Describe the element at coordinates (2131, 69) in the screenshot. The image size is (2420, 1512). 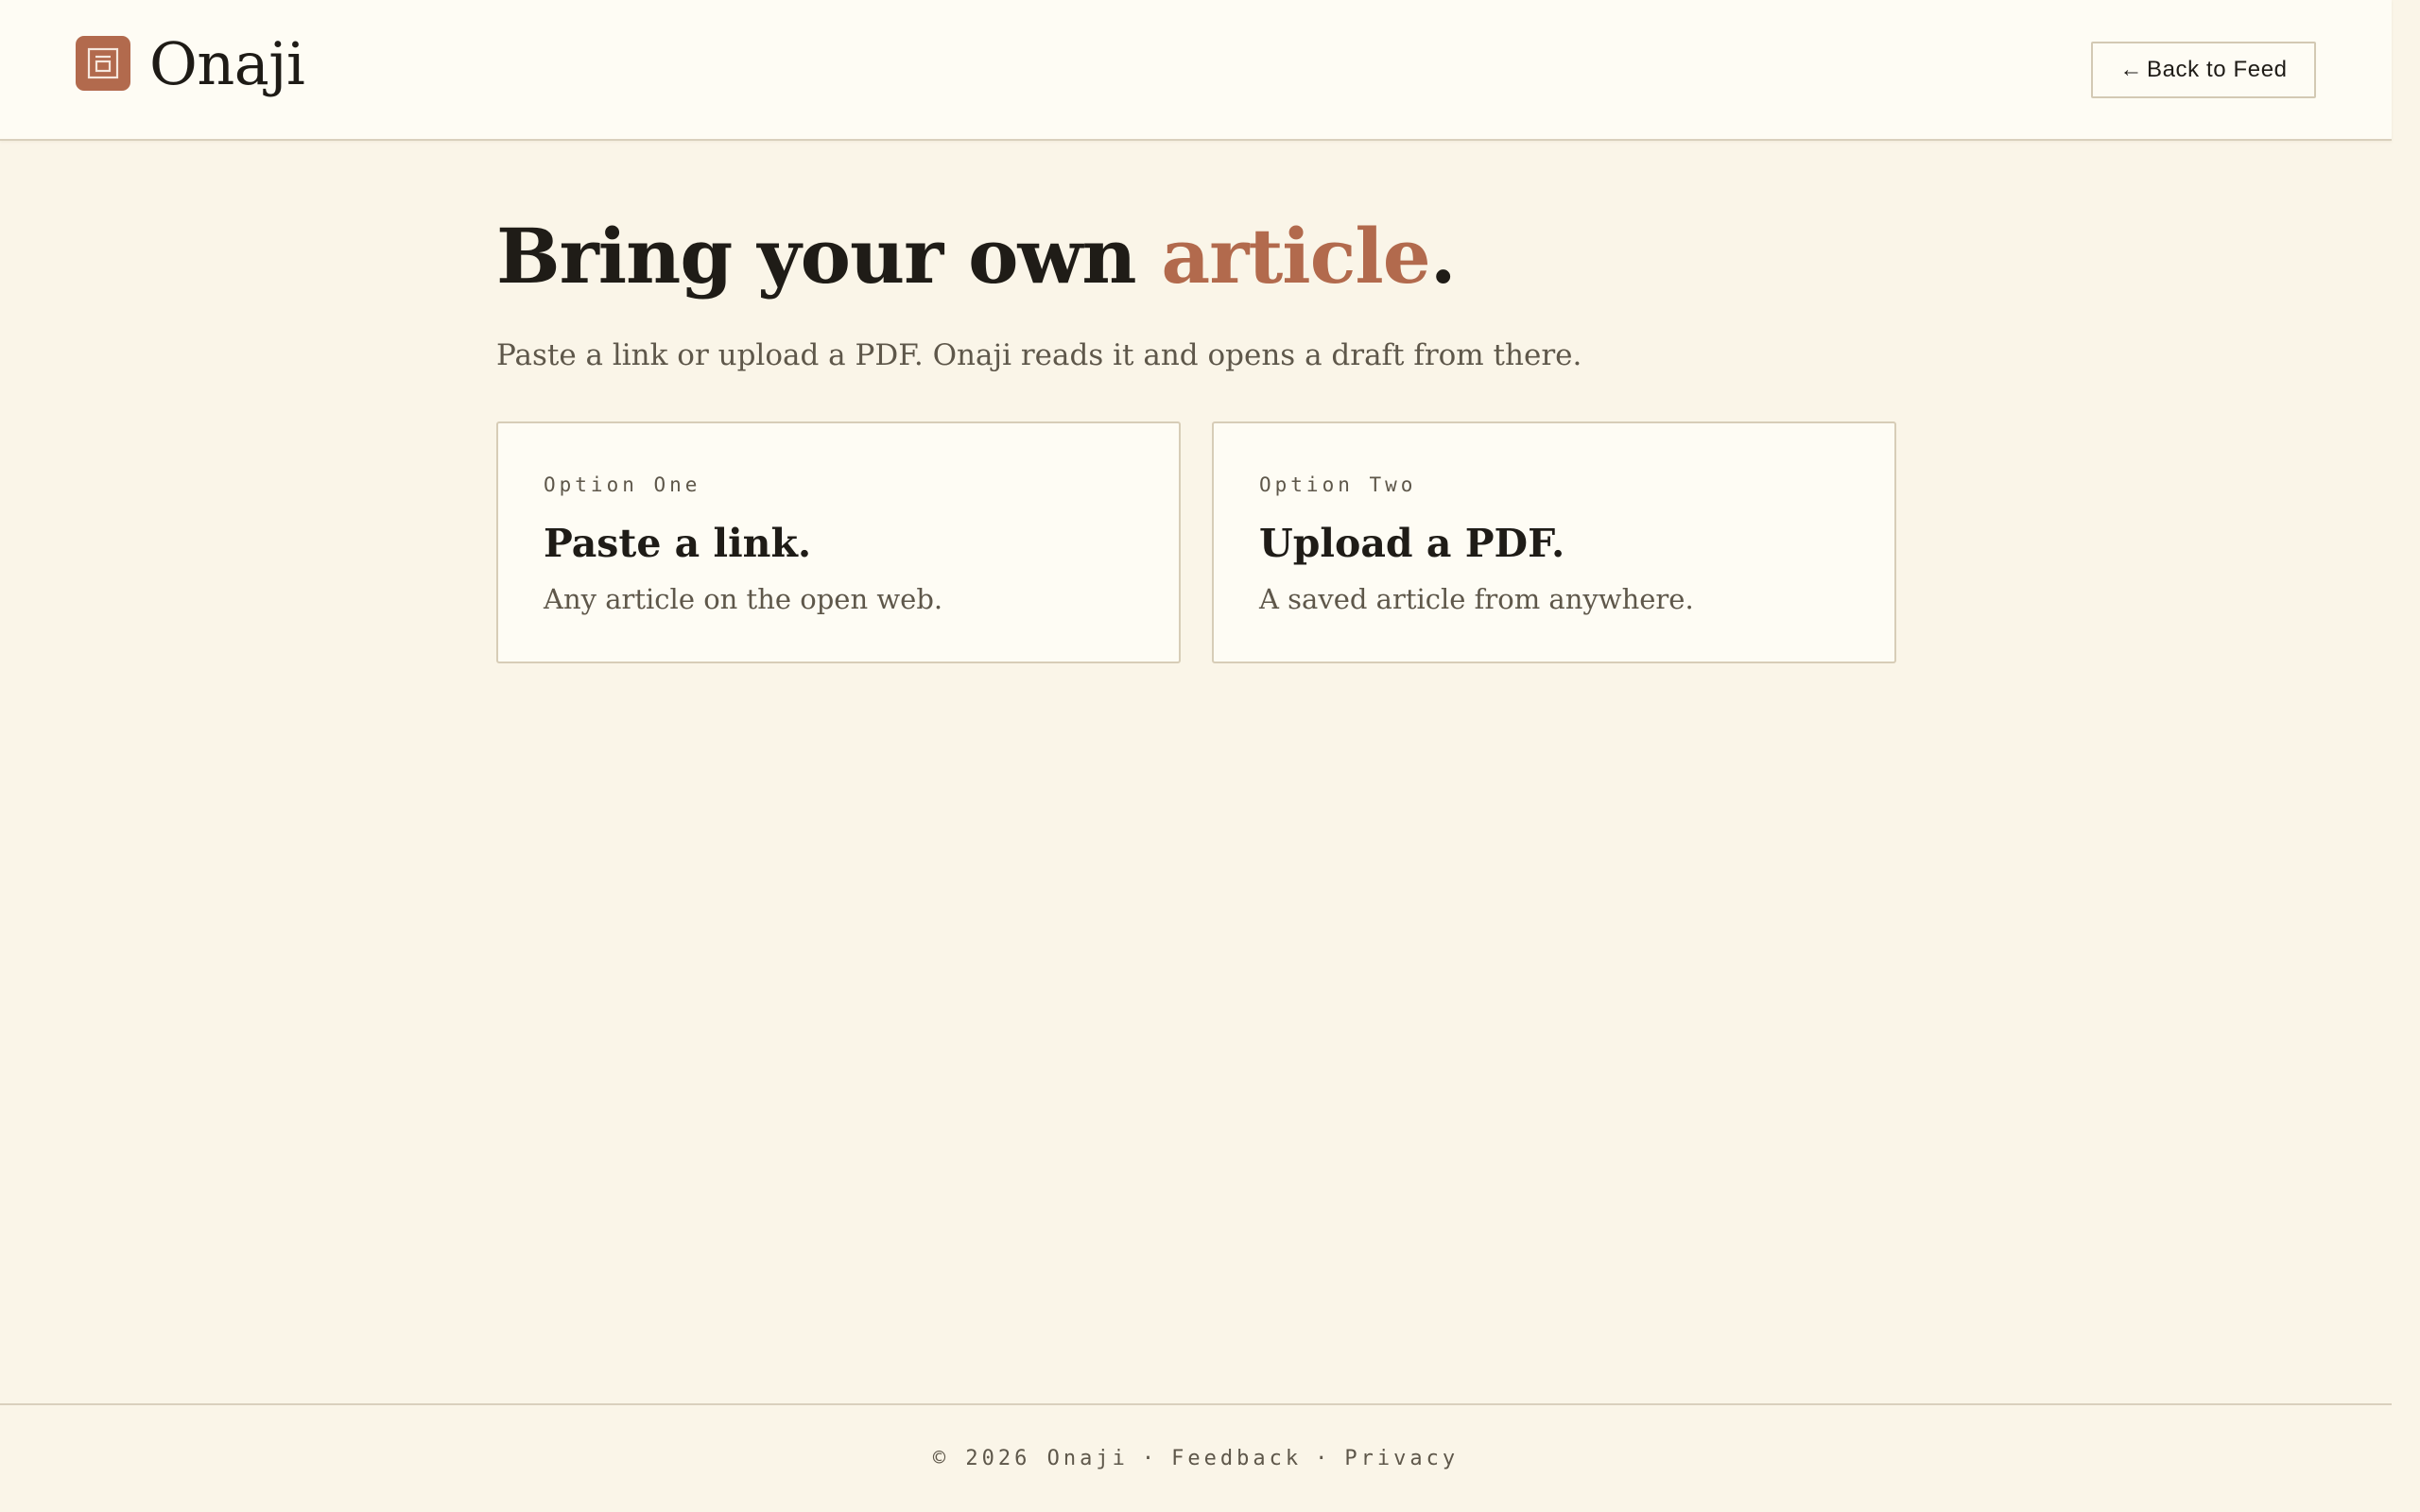
I see `arrow-left-icon: ←` at that location.